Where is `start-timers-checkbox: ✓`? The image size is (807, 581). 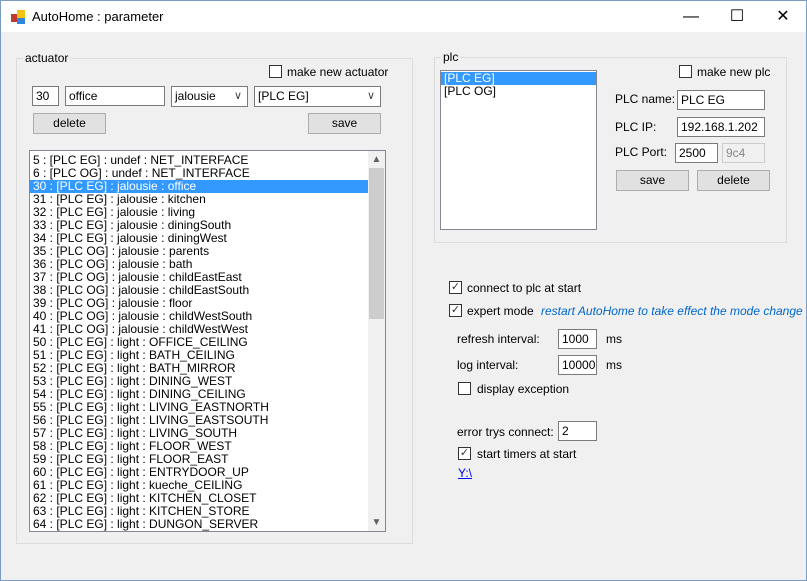
start-timers-checkbox: ✓ is located at coordinates (464, 453).